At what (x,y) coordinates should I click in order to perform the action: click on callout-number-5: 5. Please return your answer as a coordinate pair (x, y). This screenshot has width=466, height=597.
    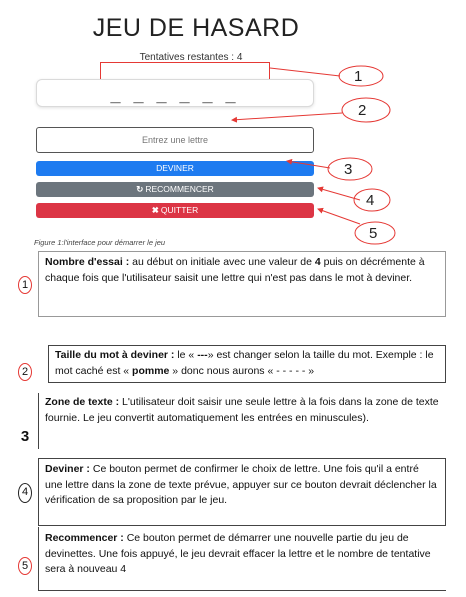
    Looking at the image, I should click on (373, 233).